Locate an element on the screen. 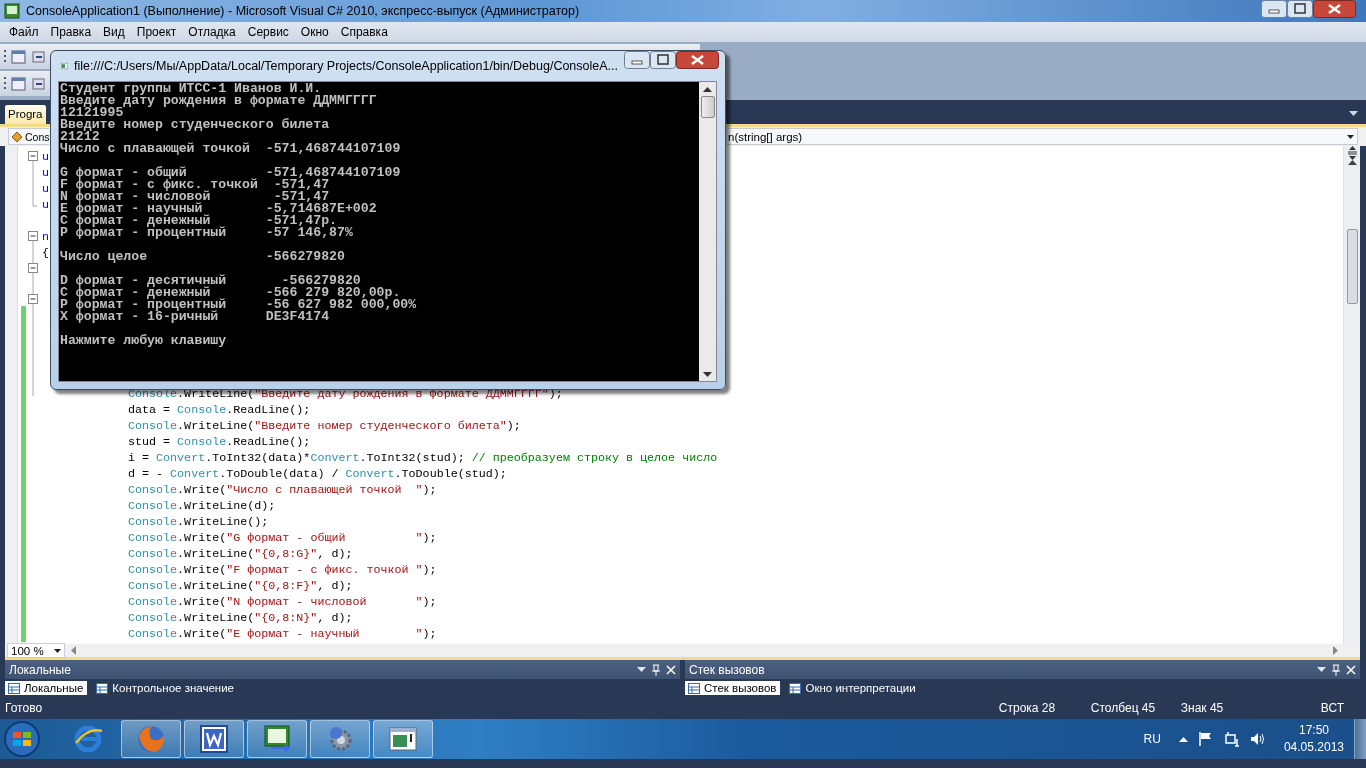 This screenshot has height=768, width=1366. console-line: P формат - процентный -57 146,87% is located at coordinates (207, 233).